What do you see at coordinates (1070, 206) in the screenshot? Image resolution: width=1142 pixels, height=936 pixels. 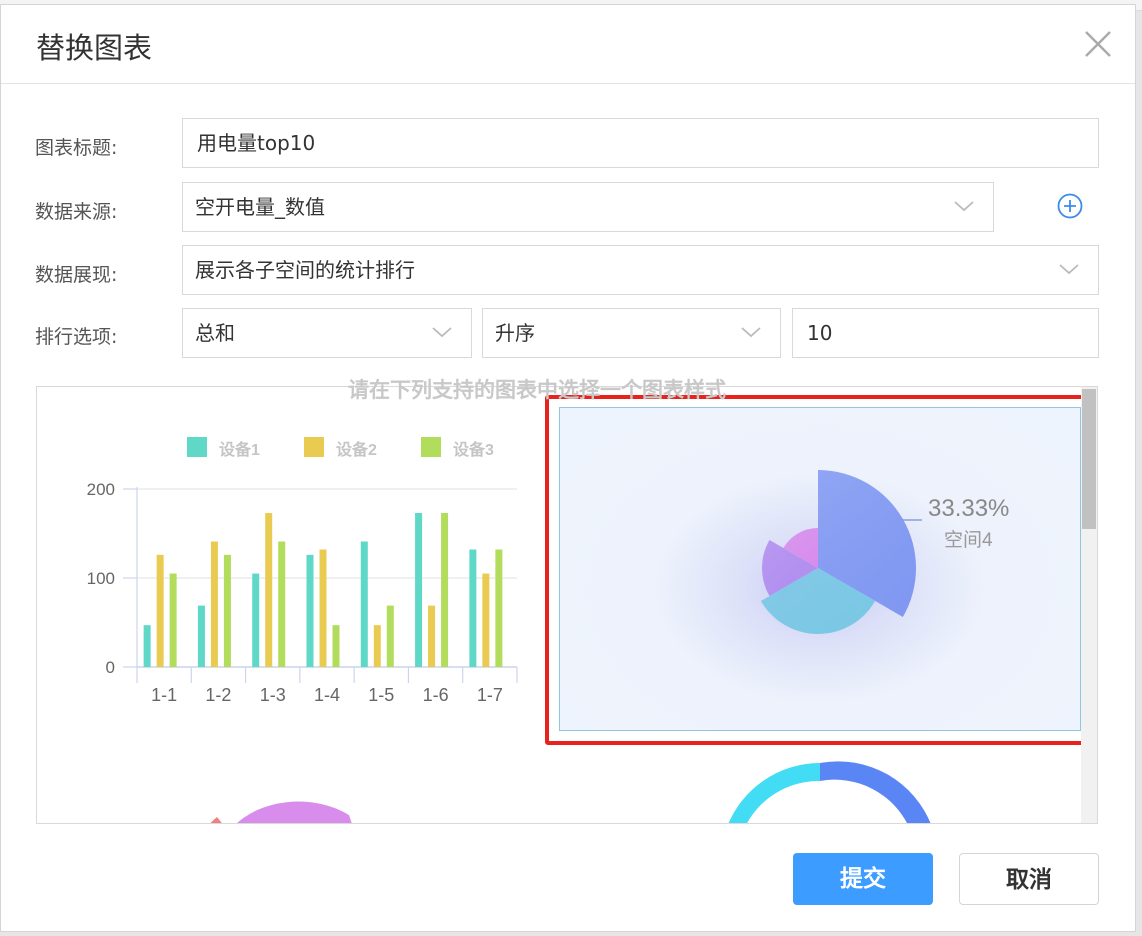 I see `add-data-source-icon` at bounding box center [1070, 206].